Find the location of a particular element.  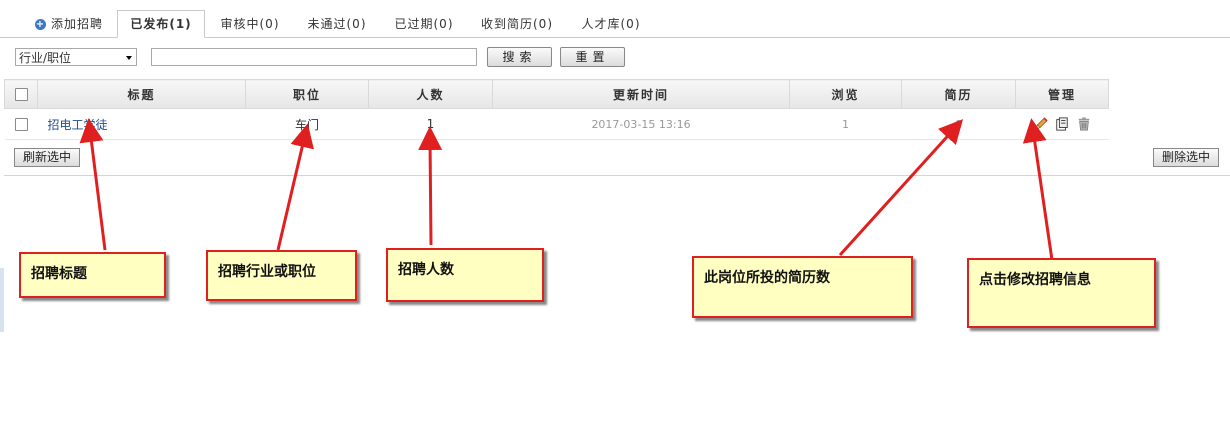

arrow-position is located at coordinates (295, 187).